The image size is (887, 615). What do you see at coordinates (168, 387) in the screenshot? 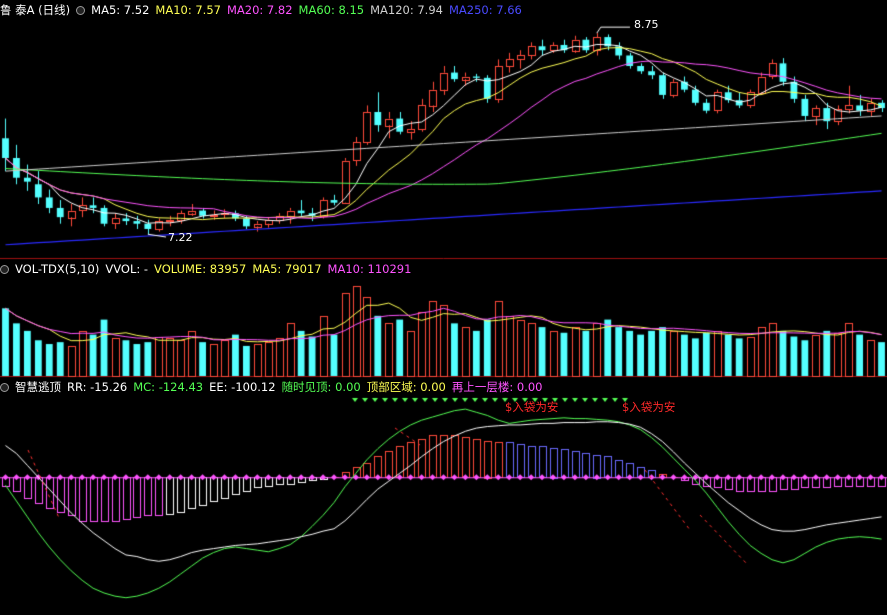
I see `mc-value: MC: -124.43` at bounding box center [168, 387].